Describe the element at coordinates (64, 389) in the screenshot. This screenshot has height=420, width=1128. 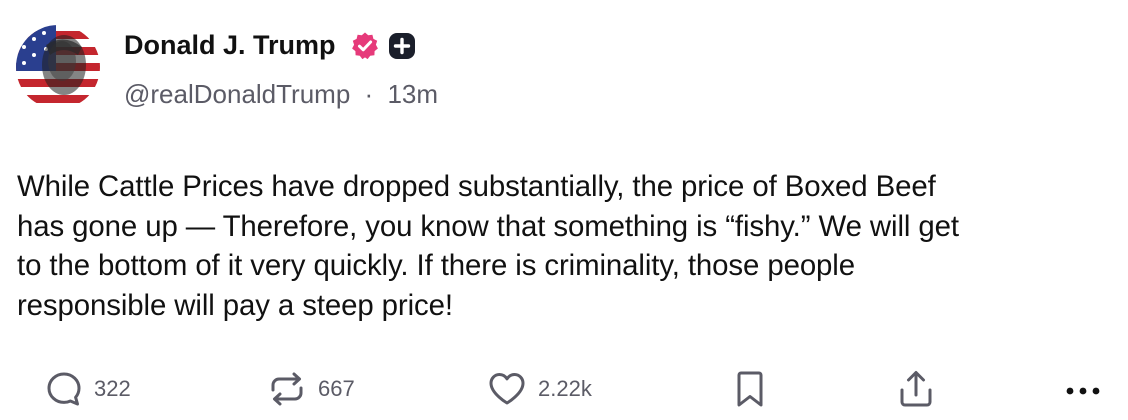
I see `reply-icon` at that location.